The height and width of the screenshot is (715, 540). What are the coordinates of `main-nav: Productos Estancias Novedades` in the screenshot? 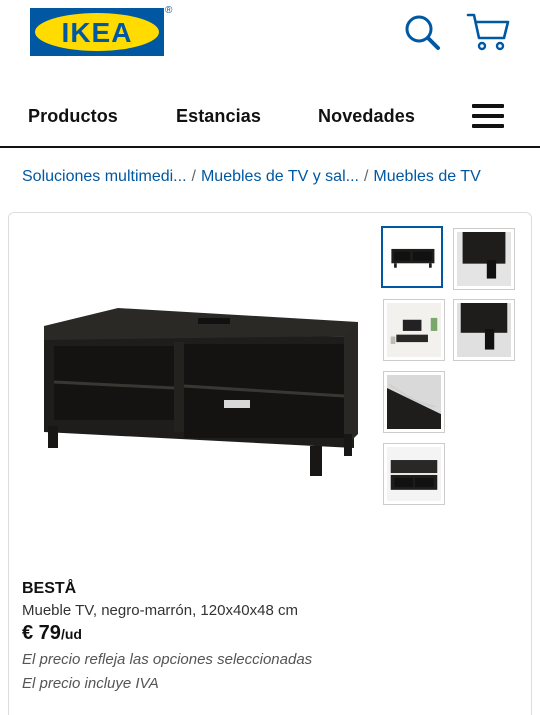 It's located at (270, 122).